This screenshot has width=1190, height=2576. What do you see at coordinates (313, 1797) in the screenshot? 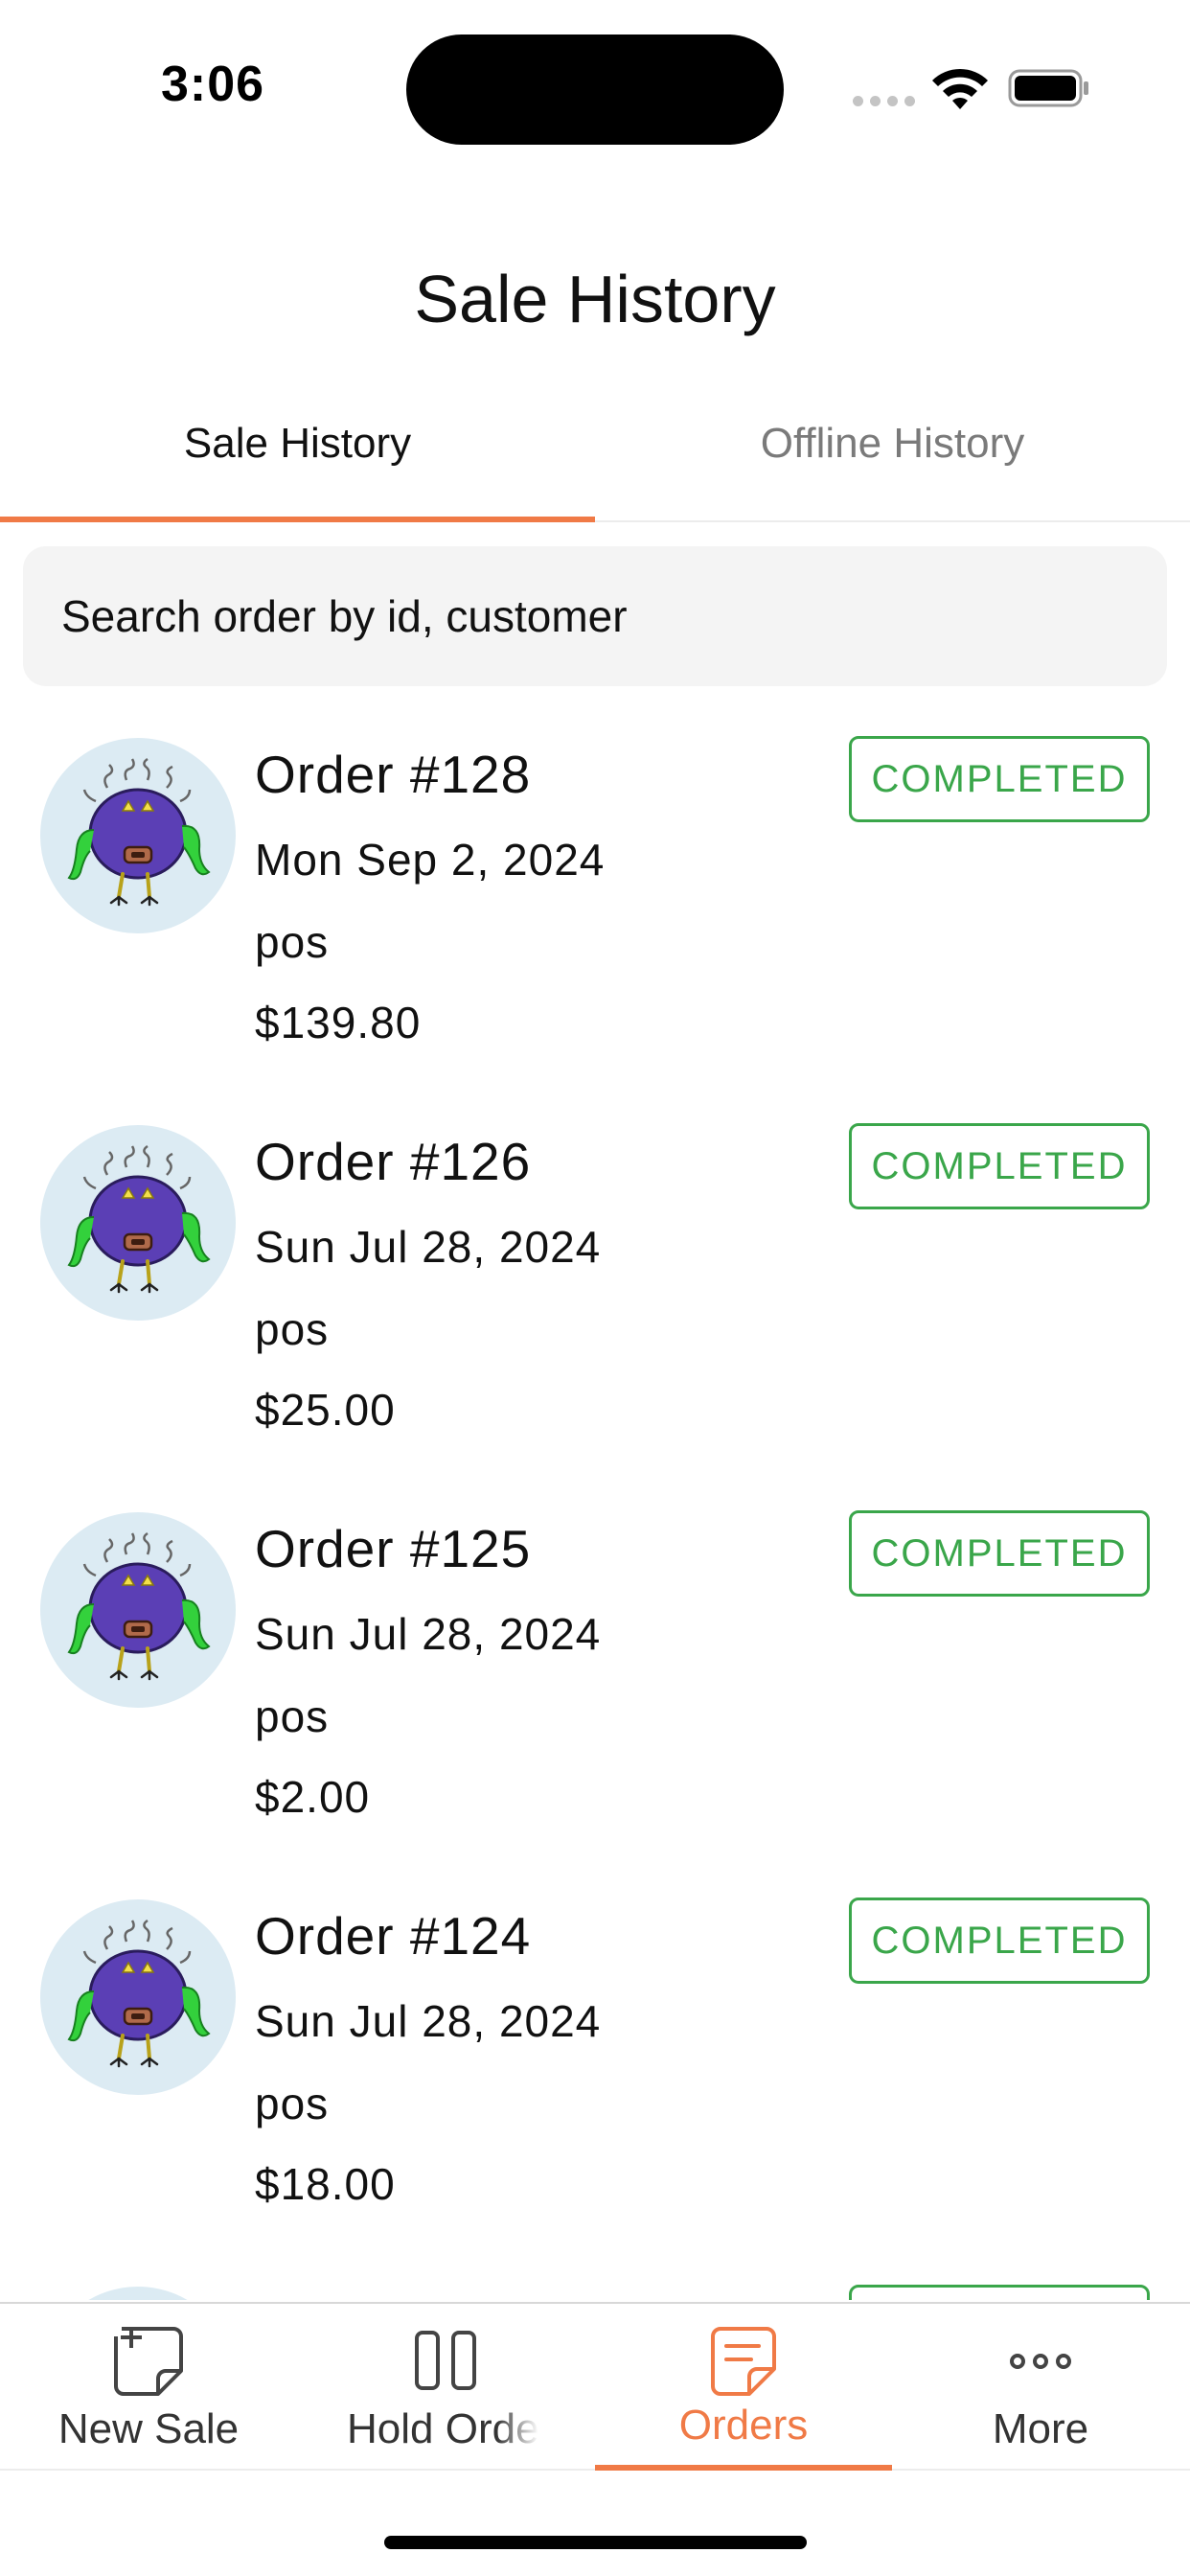
I see `order-total: $2.00` at bounding box center [313, 1797].